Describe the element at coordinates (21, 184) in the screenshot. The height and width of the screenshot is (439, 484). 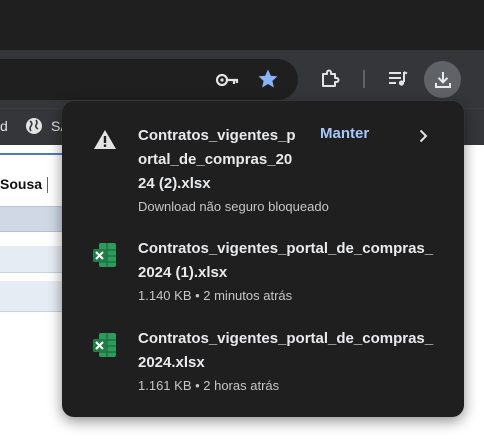
I see `page-text: Sousa` at that location.